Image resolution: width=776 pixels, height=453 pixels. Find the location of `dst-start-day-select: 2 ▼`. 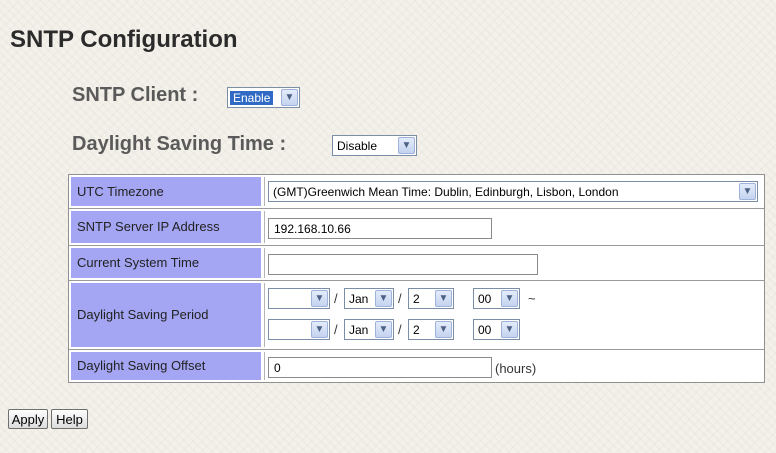

dst-start-day-select: 2 ▼ is located at coordinates (431, 298).